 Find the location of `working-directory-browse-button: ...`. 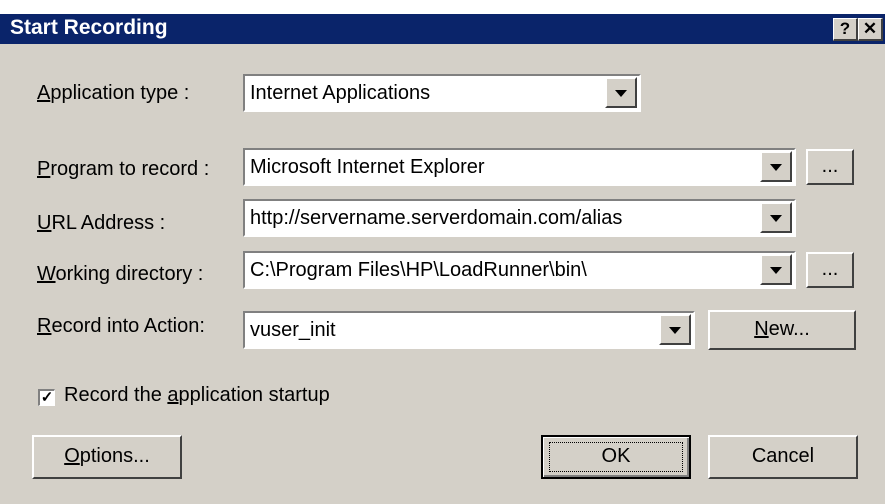

working-directory-browse-button: ... is located at coordinates (830, 270).